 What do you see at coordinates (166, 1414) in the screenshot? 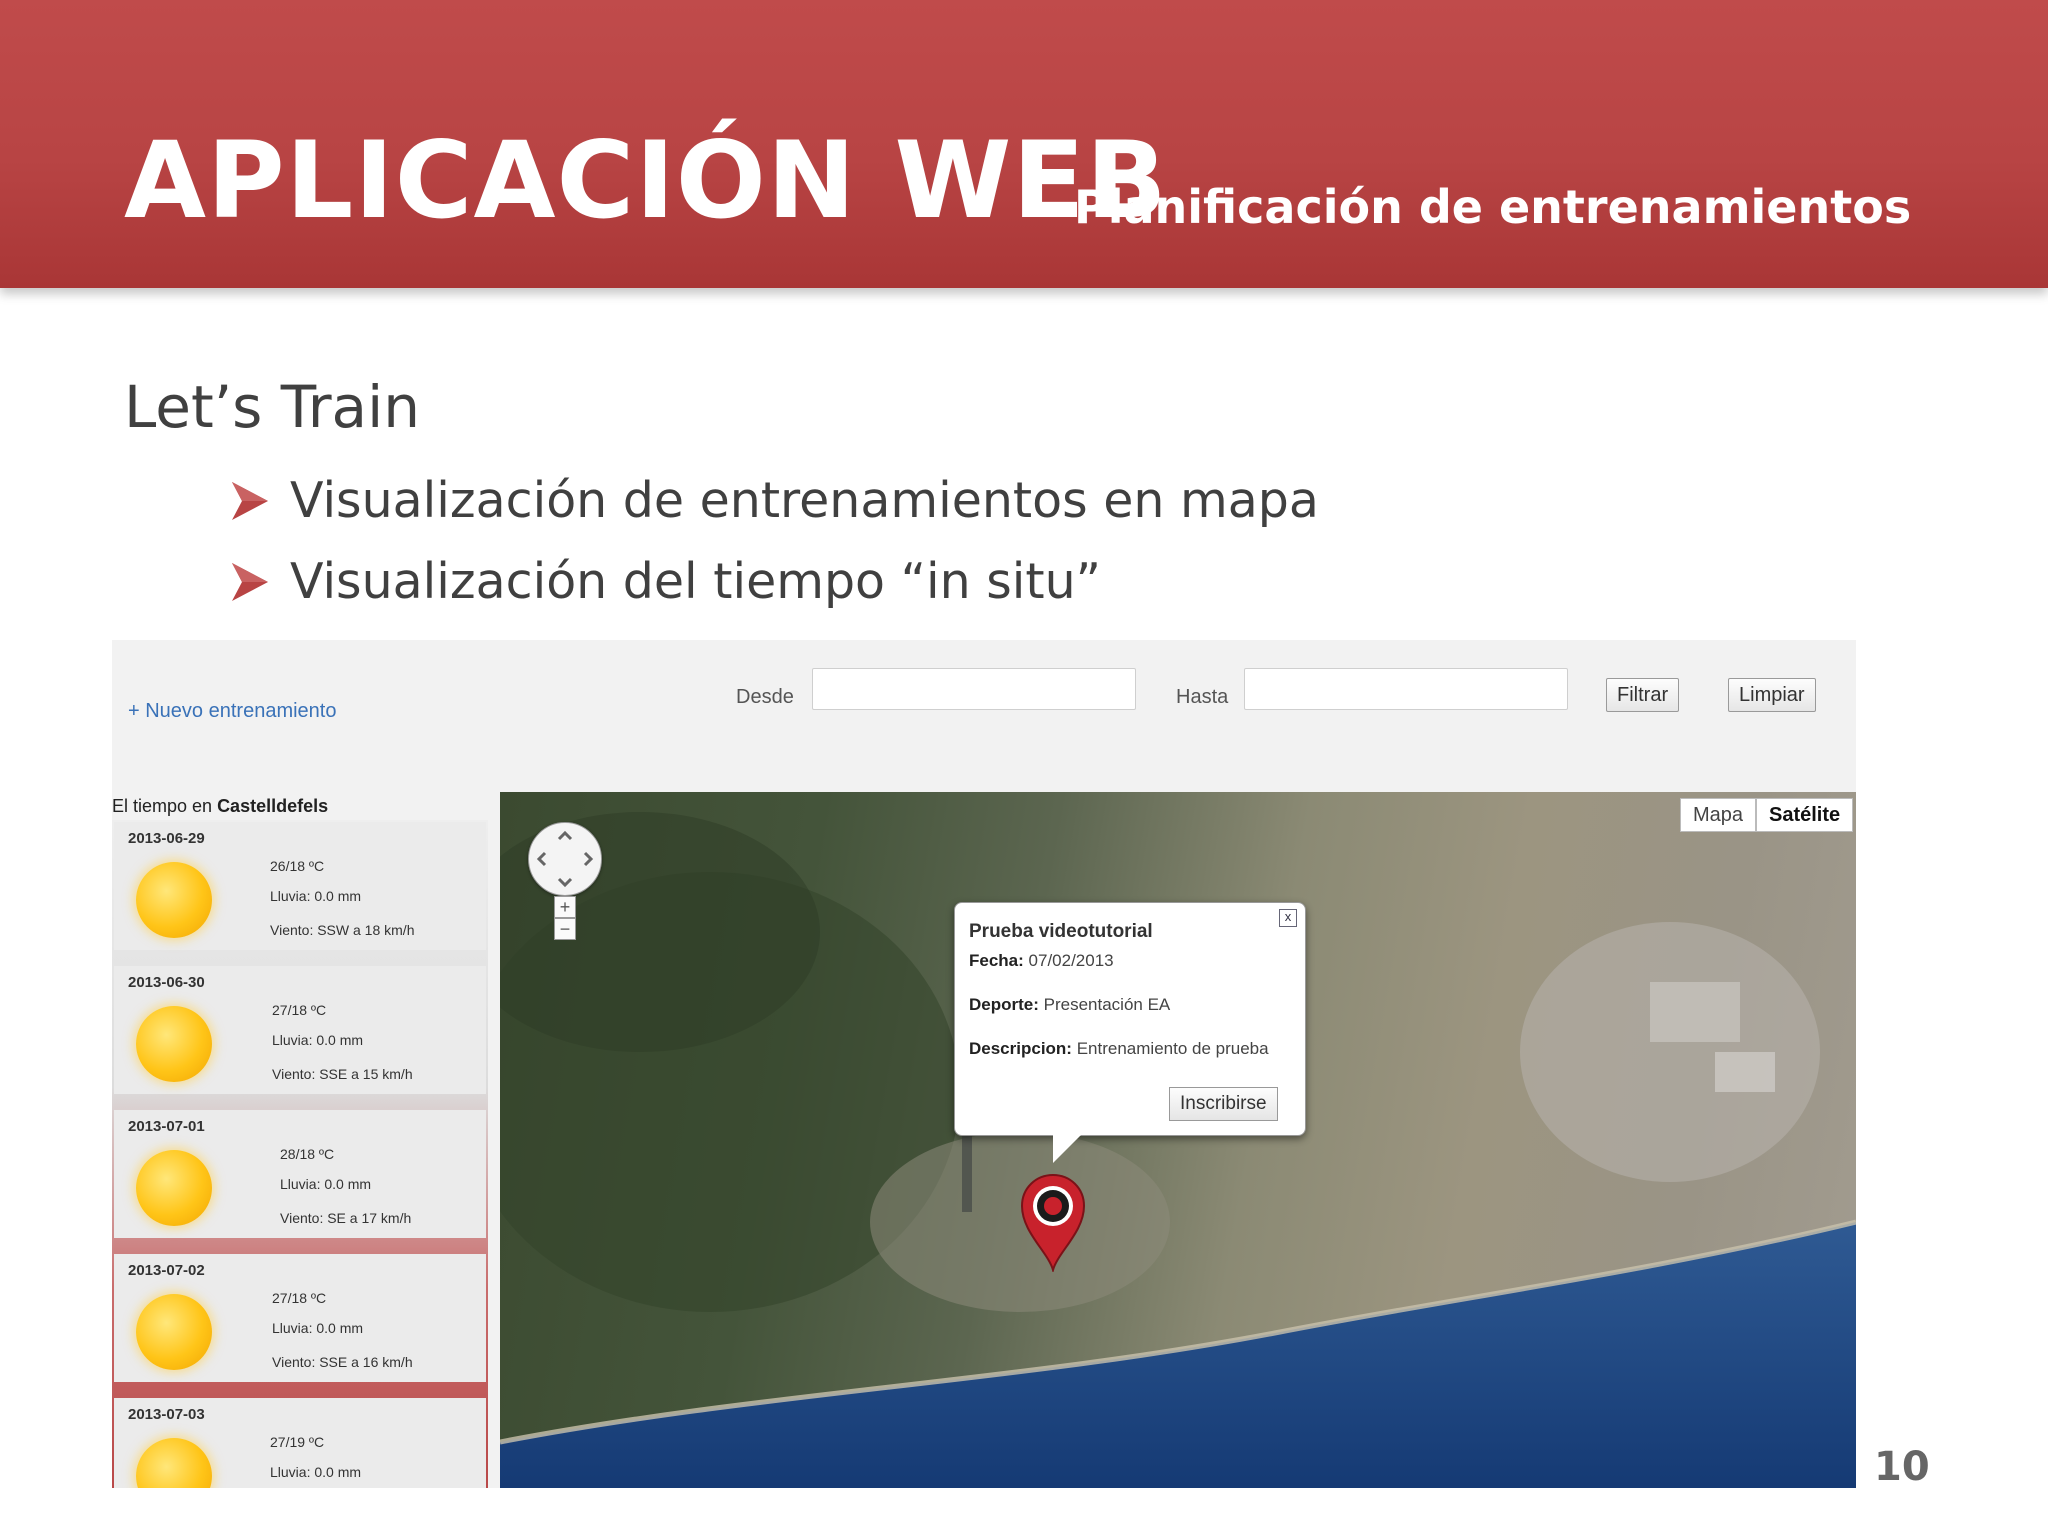
I see `weather-date: 2013-07-03` at bounding box center [166, 1414].